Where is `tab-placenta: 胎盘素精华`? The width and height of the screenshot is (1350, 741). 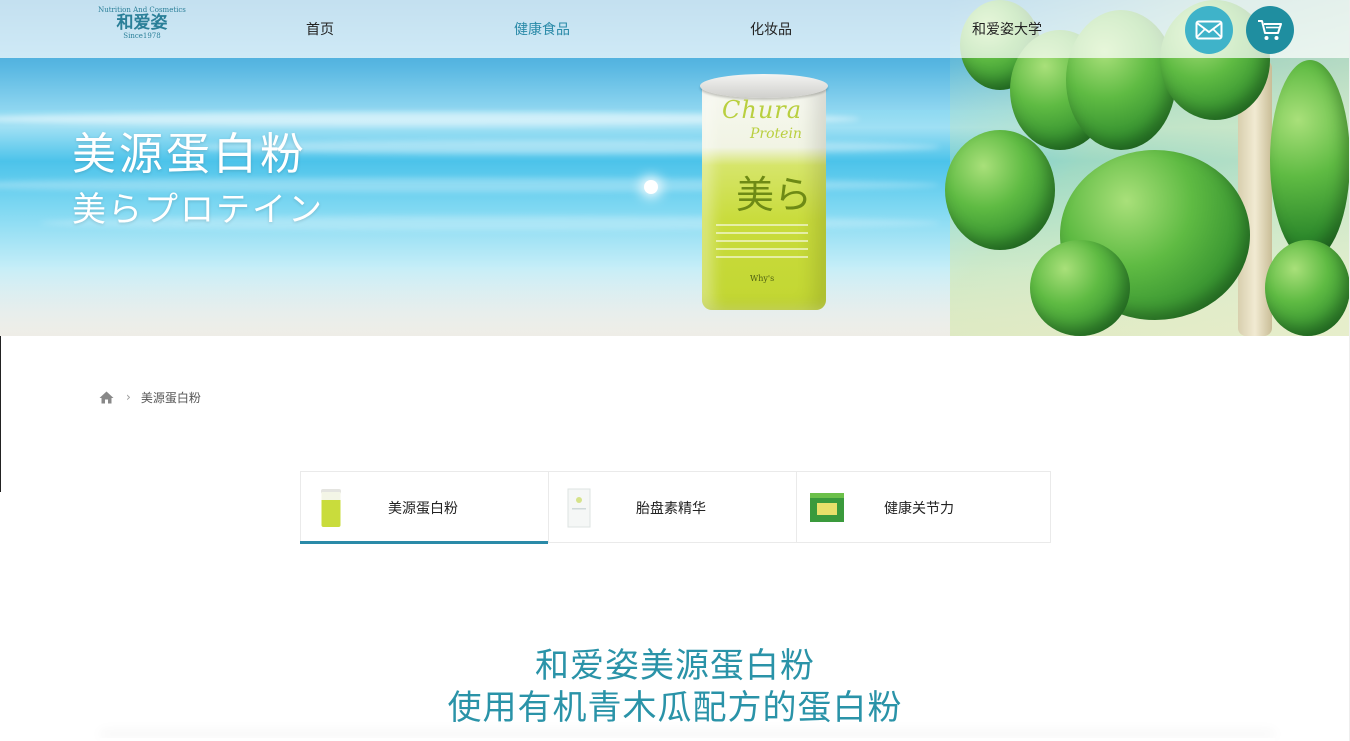
tab-placenta: 胎盘素精华 is located at coordinates (673, 507).